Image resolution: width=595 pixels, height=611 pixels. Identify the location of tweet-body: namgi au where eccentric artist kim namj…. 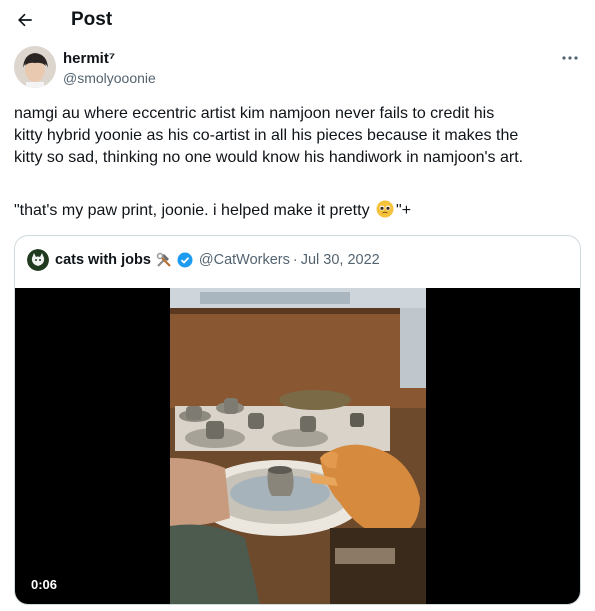
(299, 136).